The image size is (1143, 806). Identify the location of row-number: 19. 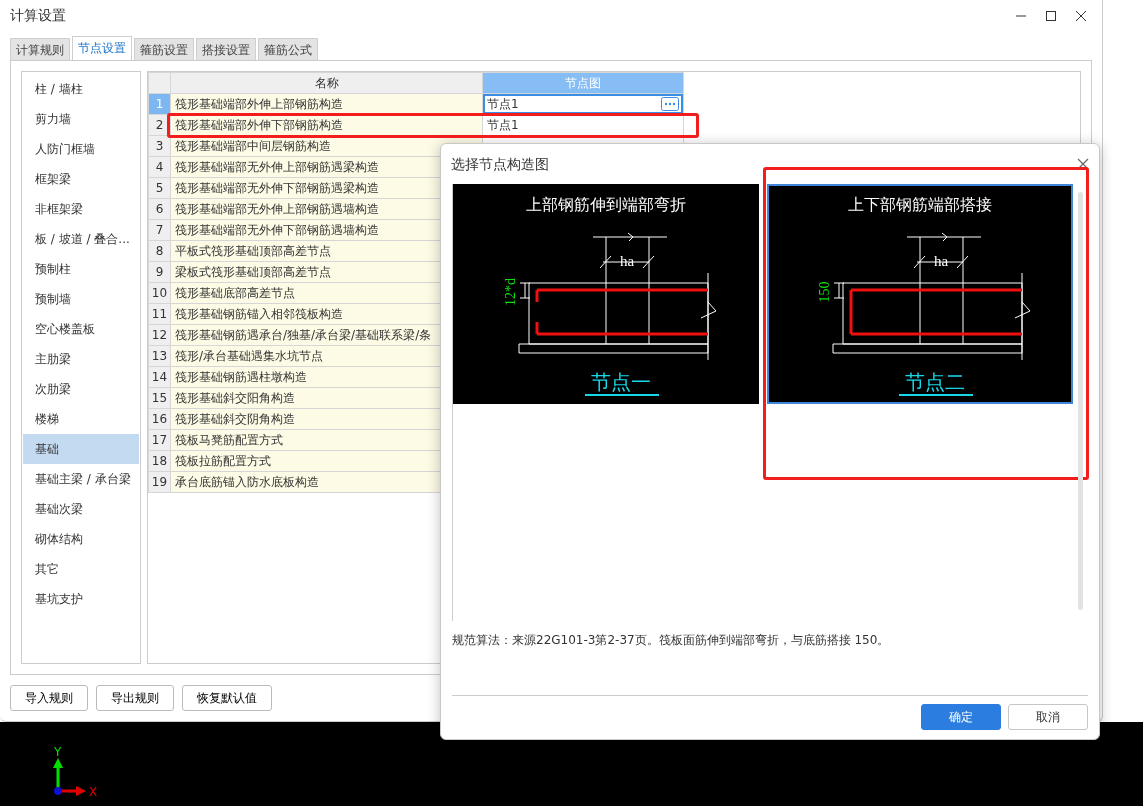
(159, 482).